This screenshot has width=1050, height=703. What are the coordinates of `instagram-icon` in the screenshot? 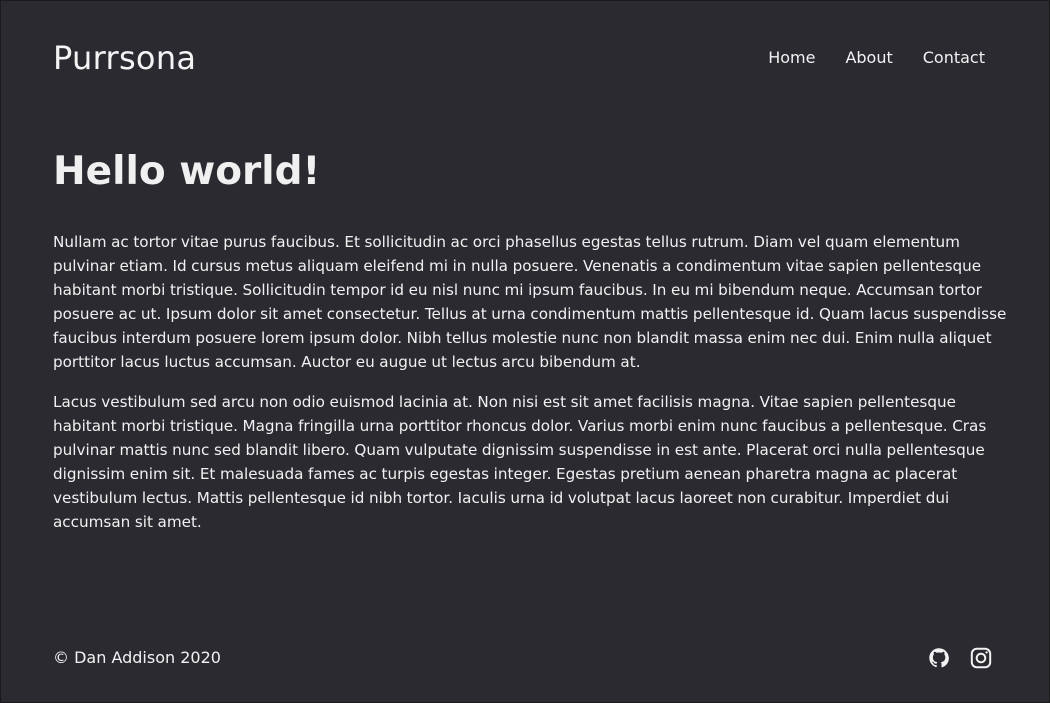 It's located at (981, 658).